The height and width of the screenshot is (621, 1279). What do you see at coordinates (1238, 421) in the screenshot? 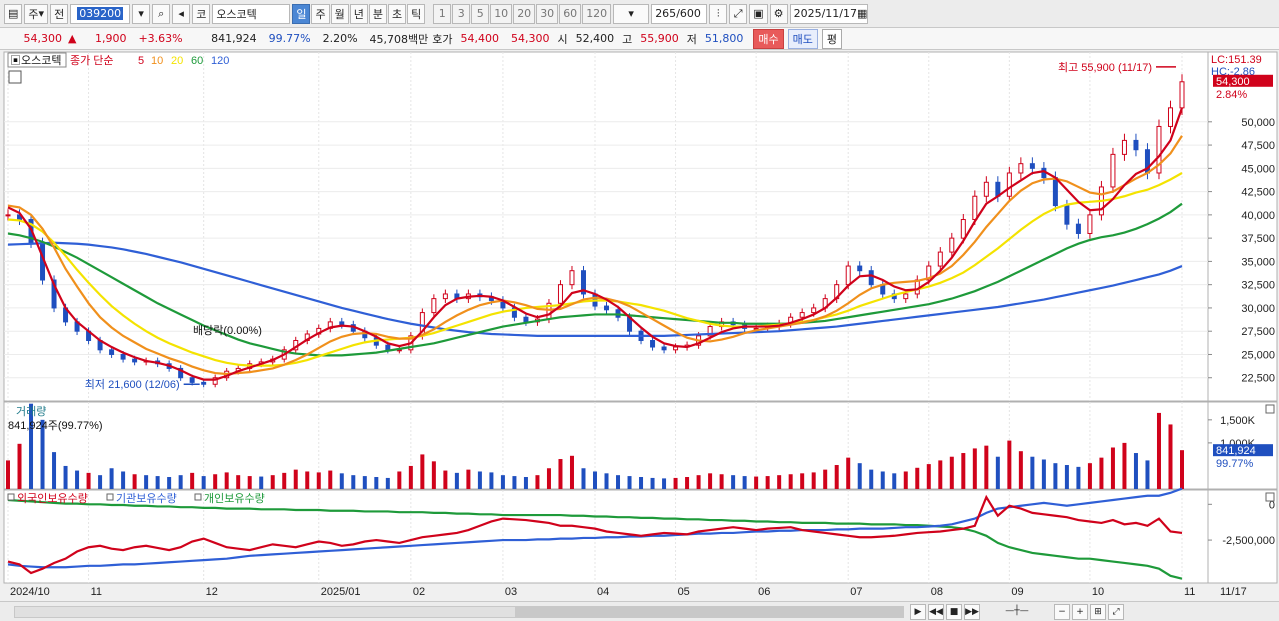
I see `vol-y-tick-label: 1,500K` at bounding box center [1238, 421].